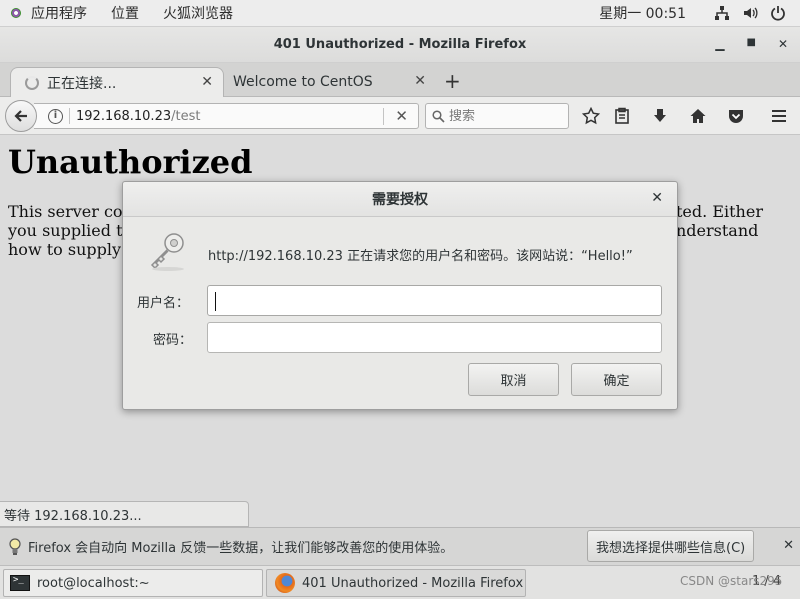 This screenshot has width=800, height=599. I want to click on gnome-top-bar: 应用程序 位置 火狐浏览器 星期一 00:51, so click(400, 13).